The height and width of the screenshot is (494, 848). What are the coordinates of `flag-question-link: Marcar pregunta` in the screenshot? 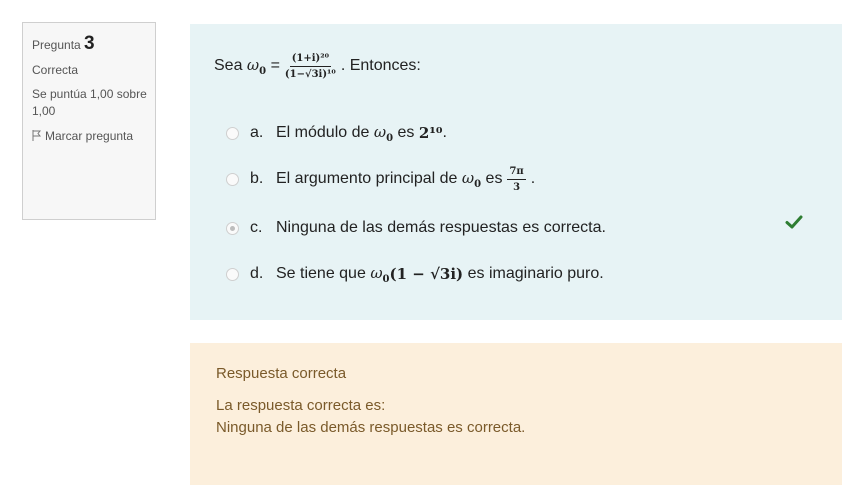 It's located at (93, 136).